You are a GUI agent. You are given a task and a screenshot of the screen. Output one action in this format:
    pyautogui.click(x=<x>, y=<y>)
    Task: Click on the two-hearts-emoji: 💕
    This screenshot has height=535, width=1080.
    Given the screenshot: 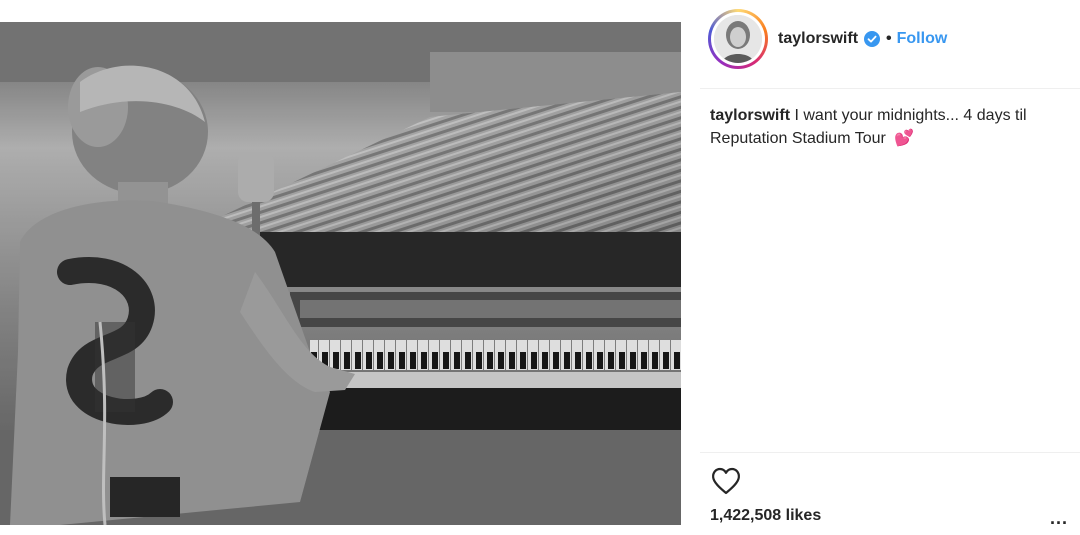 What is the action you would take?
    pyautogui.click(x=904, y=138)
    